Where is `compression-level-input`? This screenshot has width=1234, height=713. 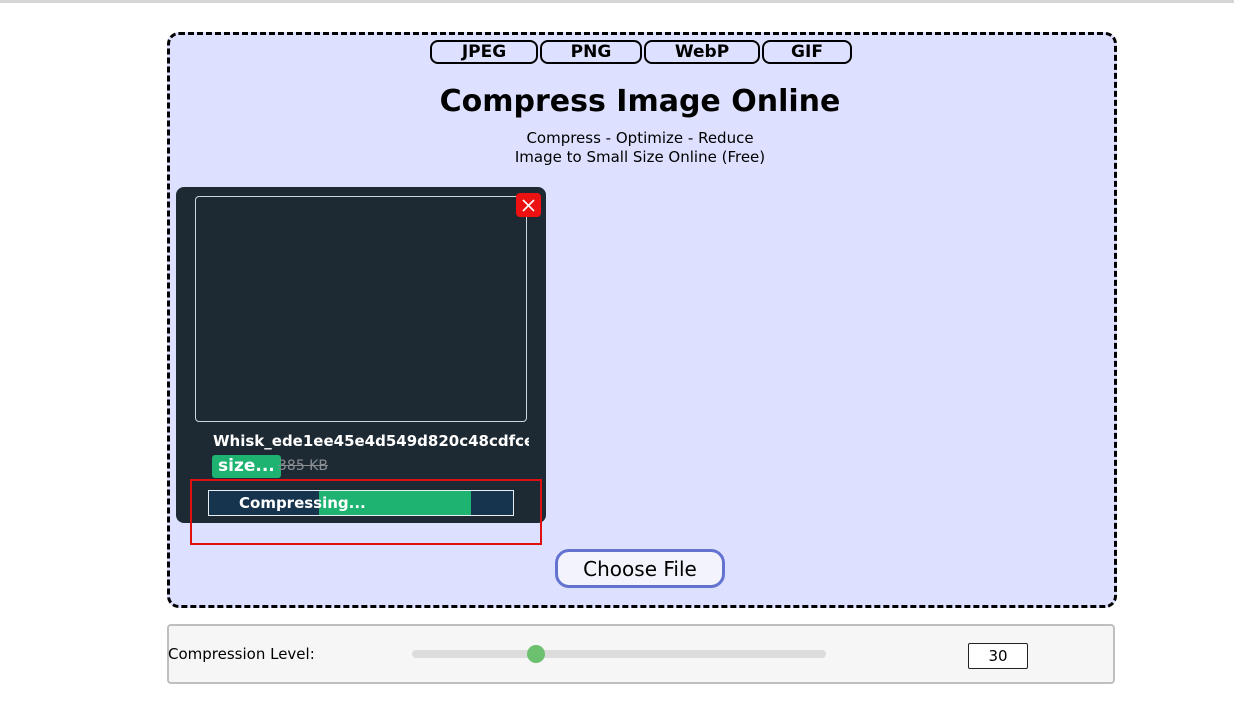
compression-level-input is located at coordinates (998, 656).